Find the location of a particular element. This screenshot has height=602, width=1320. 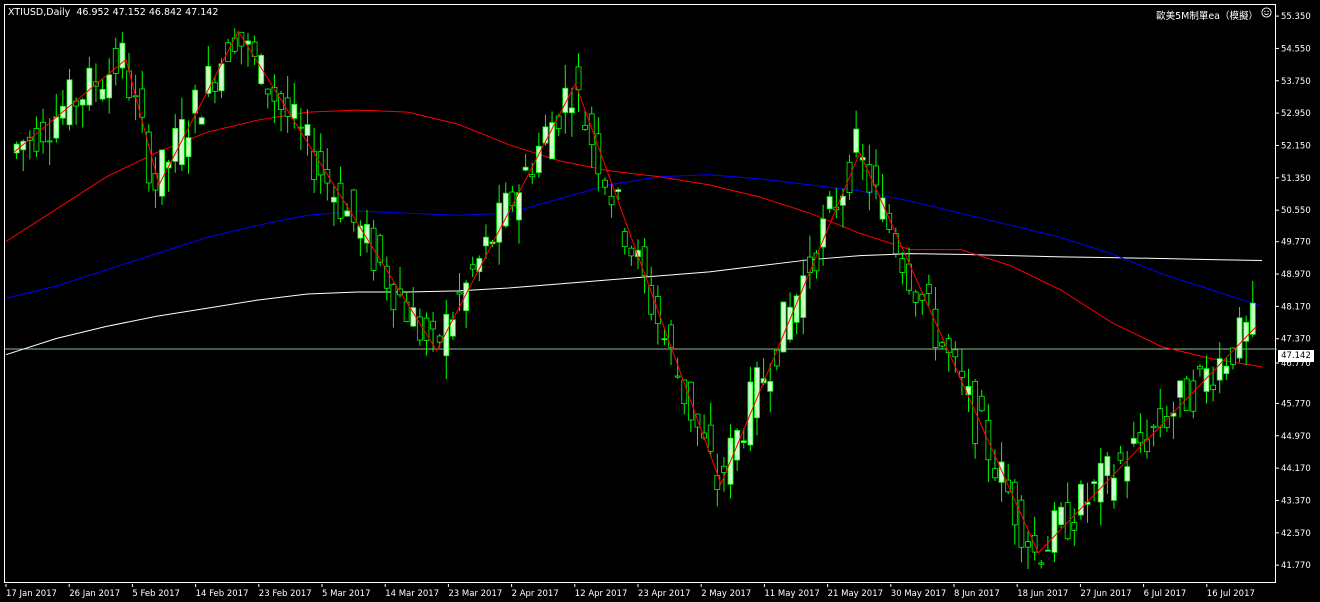

time-tick-label: 14 Feb 2017 is located at coordinates (222, 594).